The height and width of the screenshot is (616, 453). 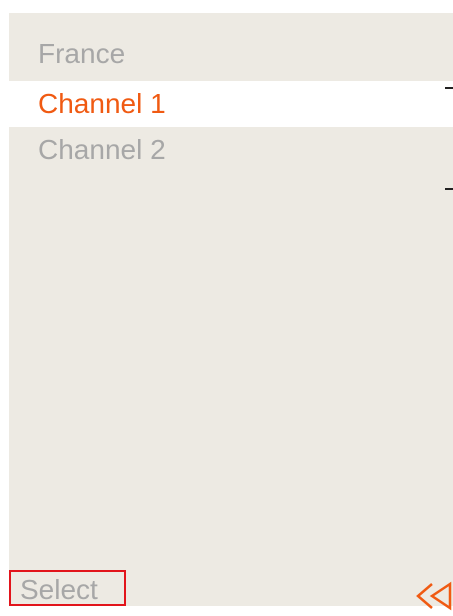 I want to click on select-softkey: Select, so click(x=67, y=588).